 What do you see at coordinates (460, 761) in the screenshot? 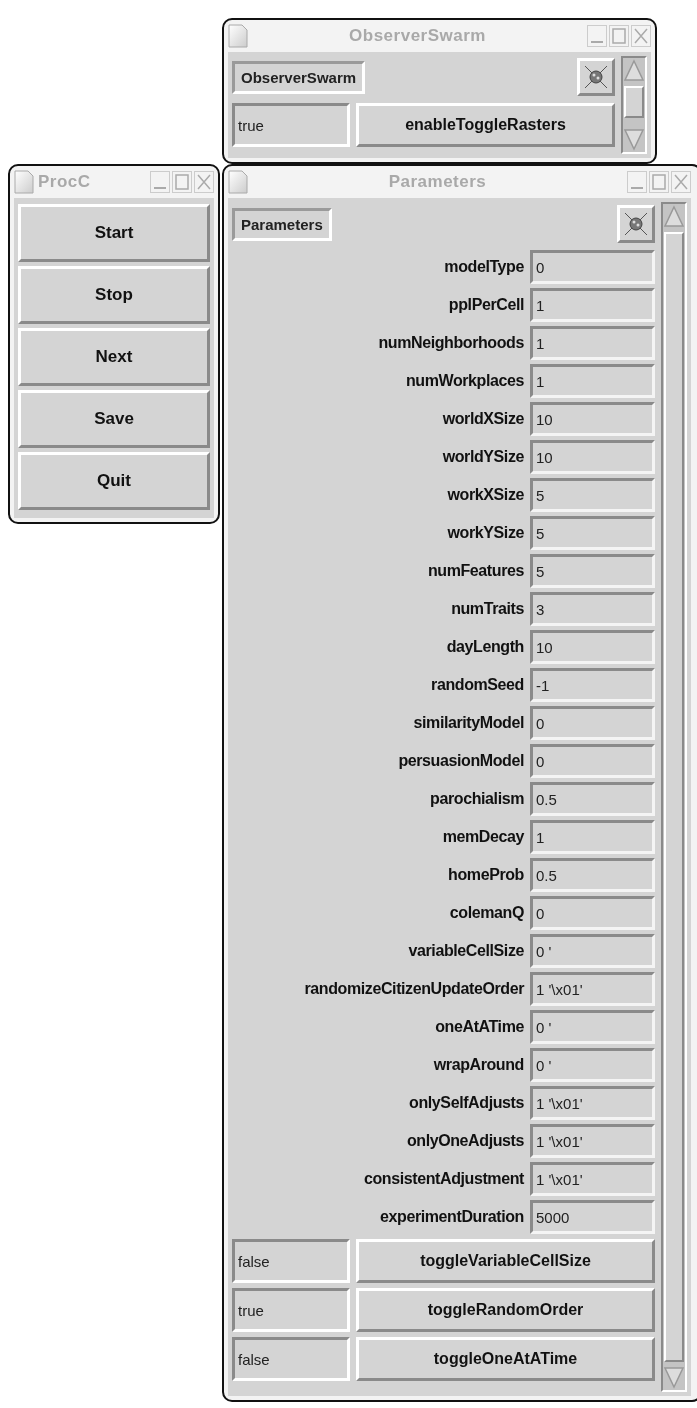
I see `field-label: persuasionModel` at bounding box center [460, 761].